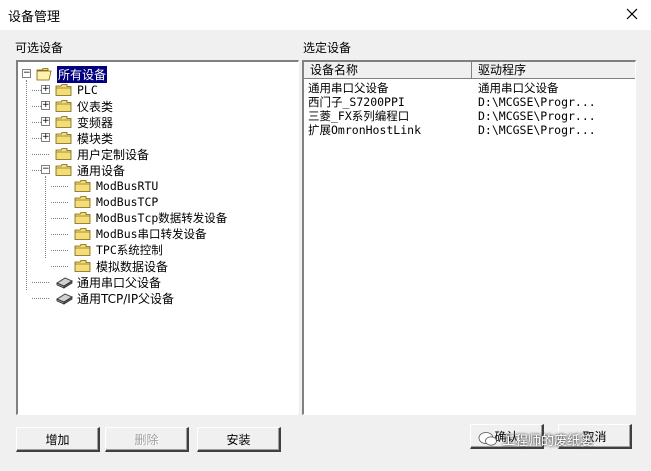 The image size is (651, 471). Describe the element at coordinates (356, 102) in the screenshot. I see `device-name-cell: 西门子_S7200PPI` at that location.